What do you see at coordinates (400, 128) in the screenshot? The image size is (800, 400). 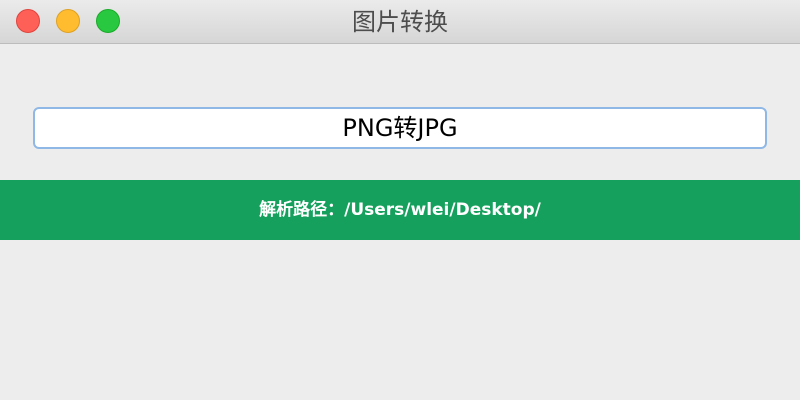 I see `png-to-jpg-button: PNG转JPG` at bounding box center [400, 128].